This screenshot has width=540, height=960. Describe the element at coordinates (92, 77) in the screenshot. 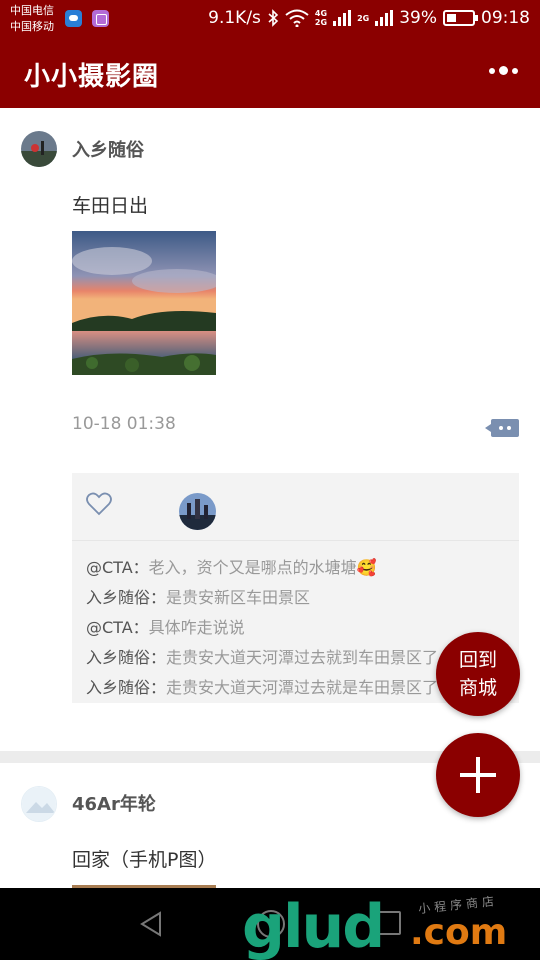

I see `page-title: 小小摄影圈` at that location.